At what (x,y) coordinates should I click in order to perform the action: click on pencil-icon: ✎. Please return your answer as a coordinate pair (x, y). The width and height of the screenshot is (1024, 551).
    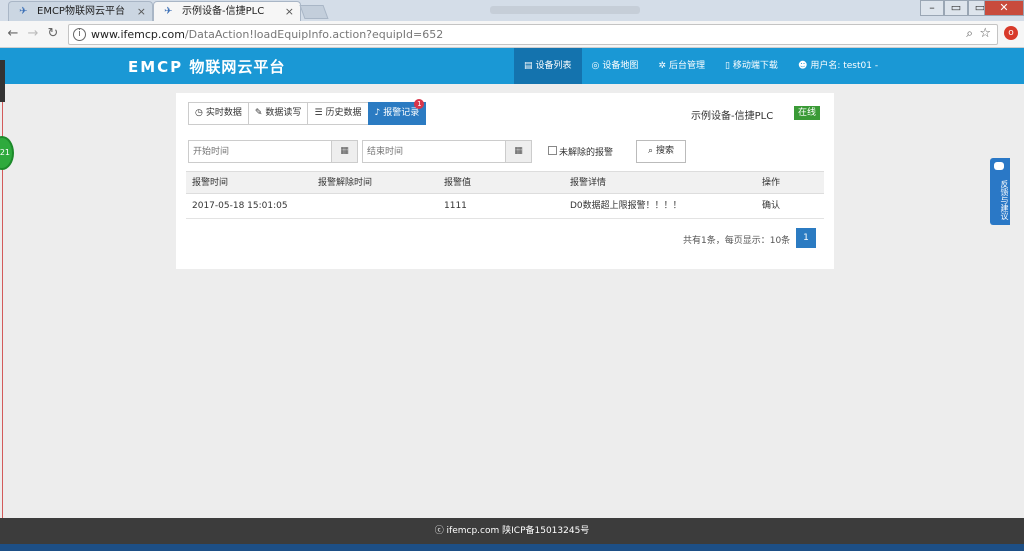
    Looking at the image, I should click on (258, 113).